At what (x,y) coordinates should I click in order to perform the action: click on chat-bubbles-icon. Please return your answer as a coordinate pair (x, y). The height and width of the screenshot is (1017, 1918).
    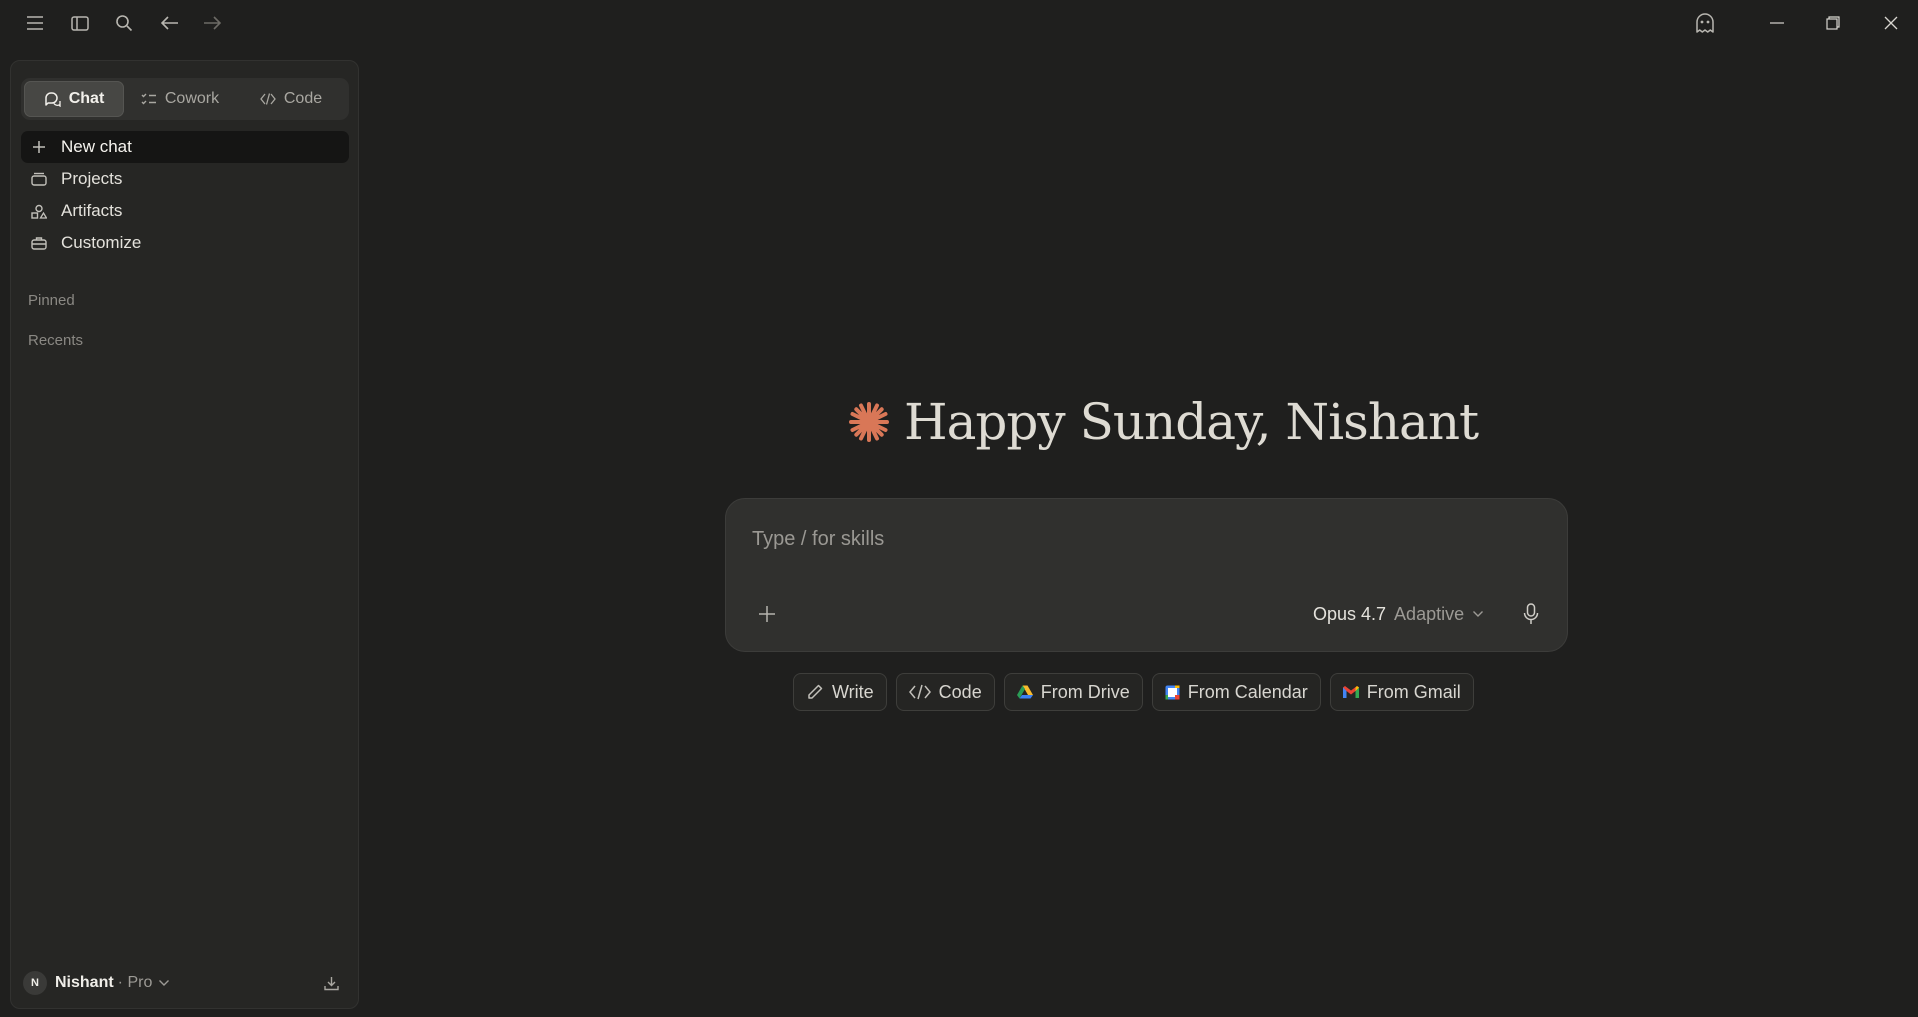
    Looking at the image, I should click on (52, 99).